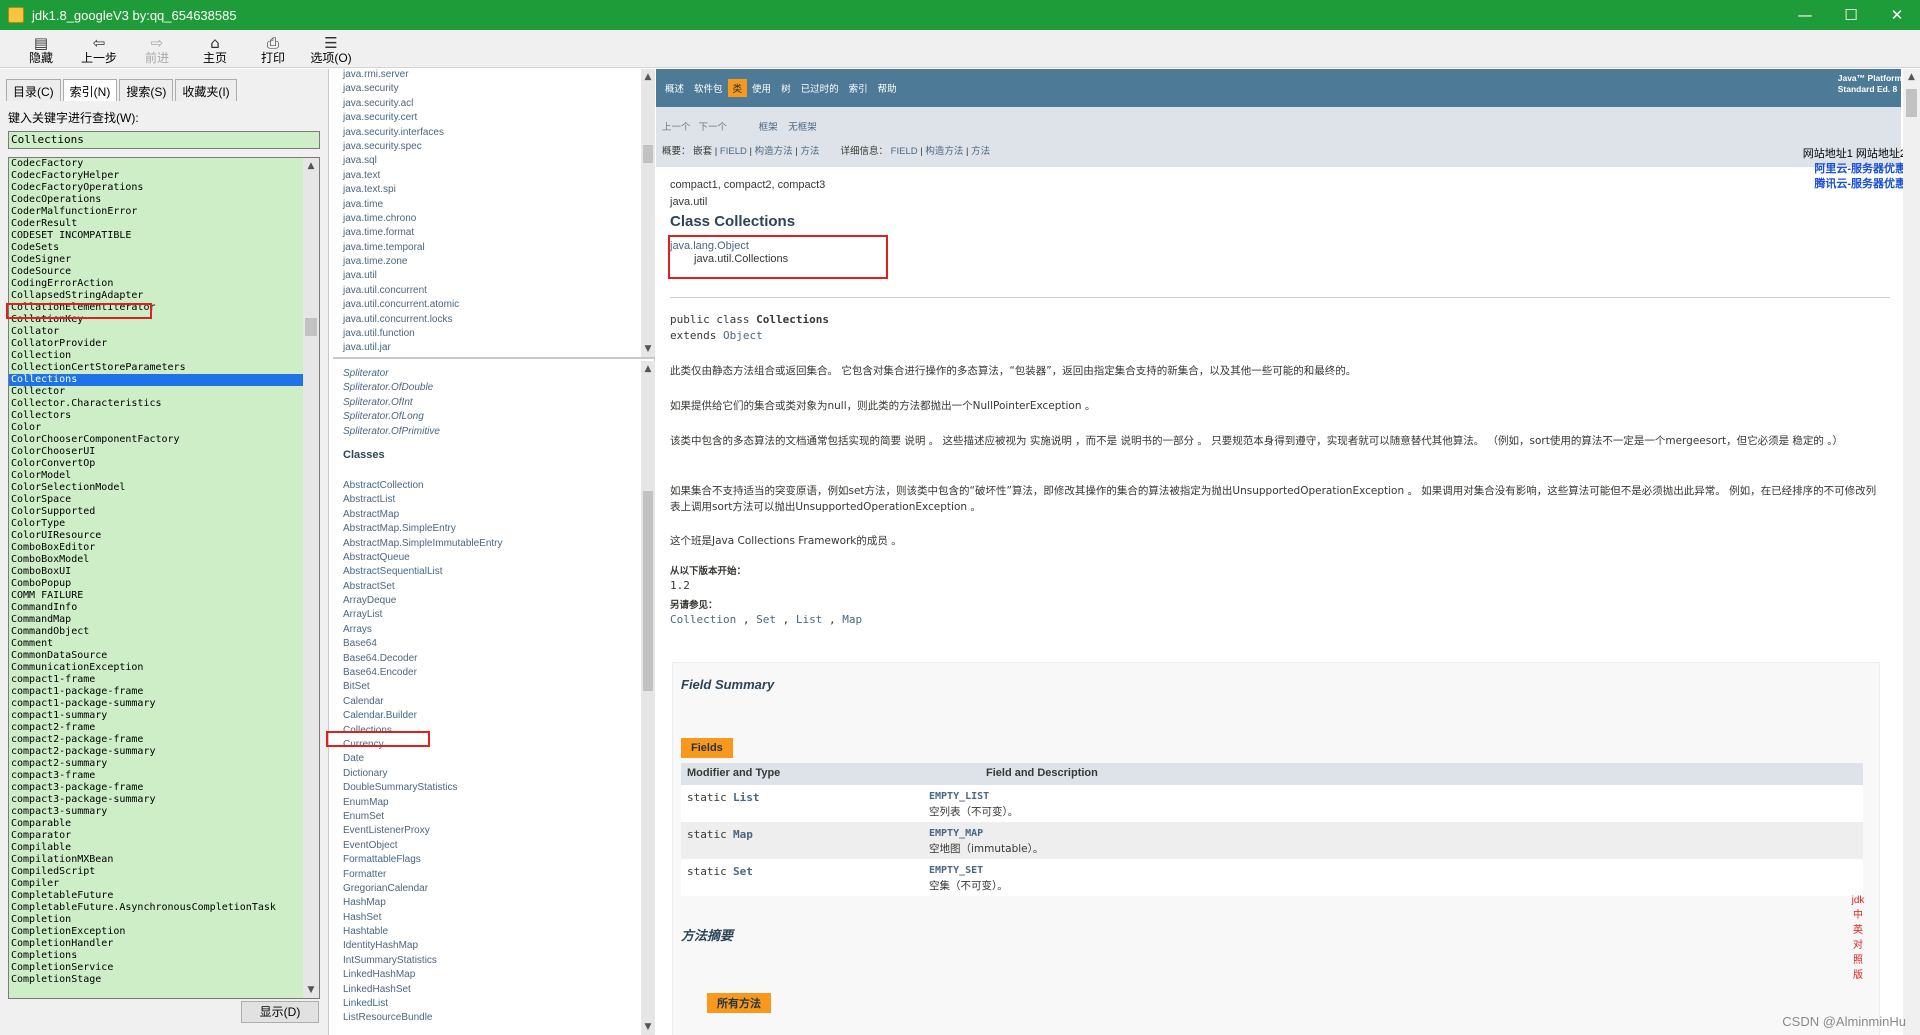  Describe the element at coordinates (488, 544) in the screenshot. I see `class-link: AbstractMap.SimpleImmutableEntry` at that location.